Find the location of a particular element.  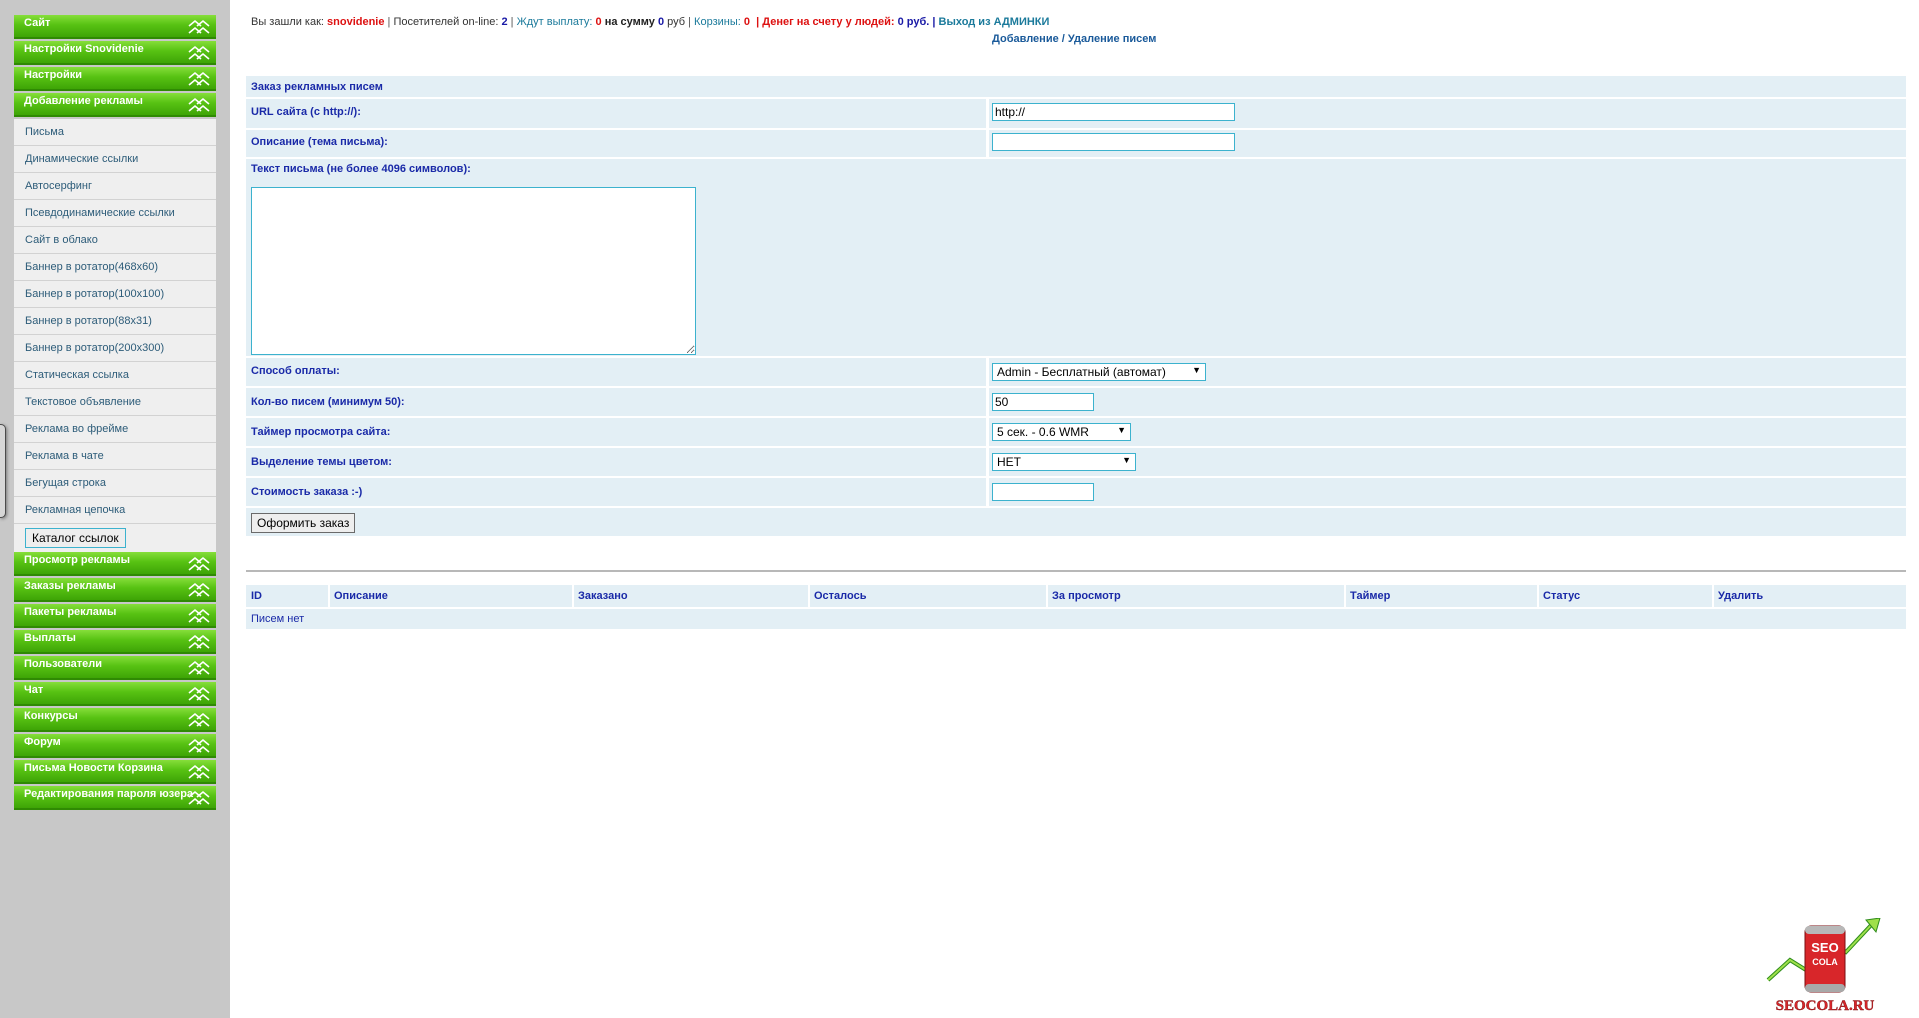

carts-link: Корзины: is located at coordinates (717, 22).